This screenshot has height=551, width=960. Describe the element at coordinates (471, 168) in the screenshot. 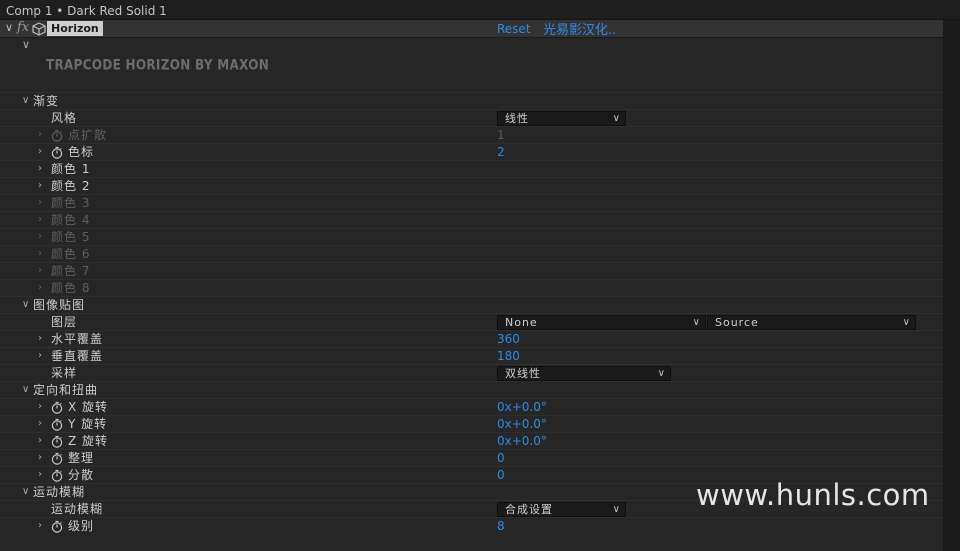

I see `property-row-color1: › 颜色 1` at that location.